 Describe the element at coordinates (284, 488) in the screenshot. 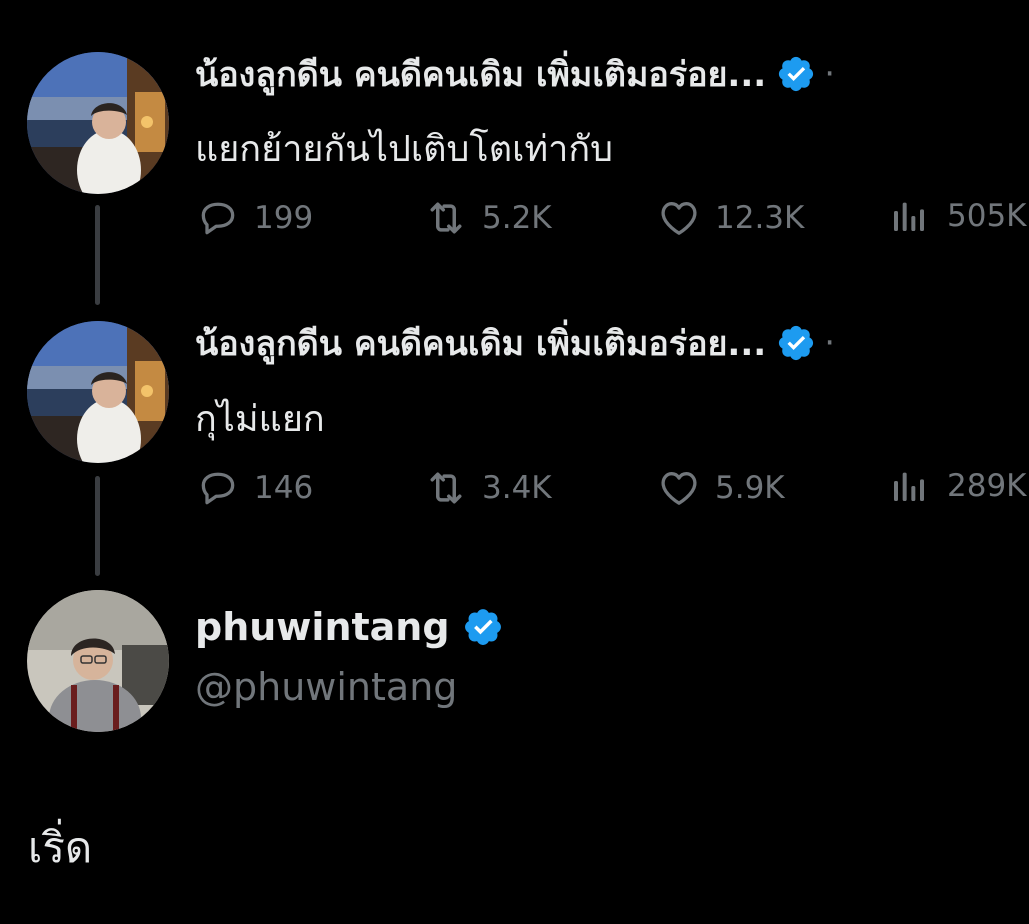

I see `reply-count: 146` at that location.